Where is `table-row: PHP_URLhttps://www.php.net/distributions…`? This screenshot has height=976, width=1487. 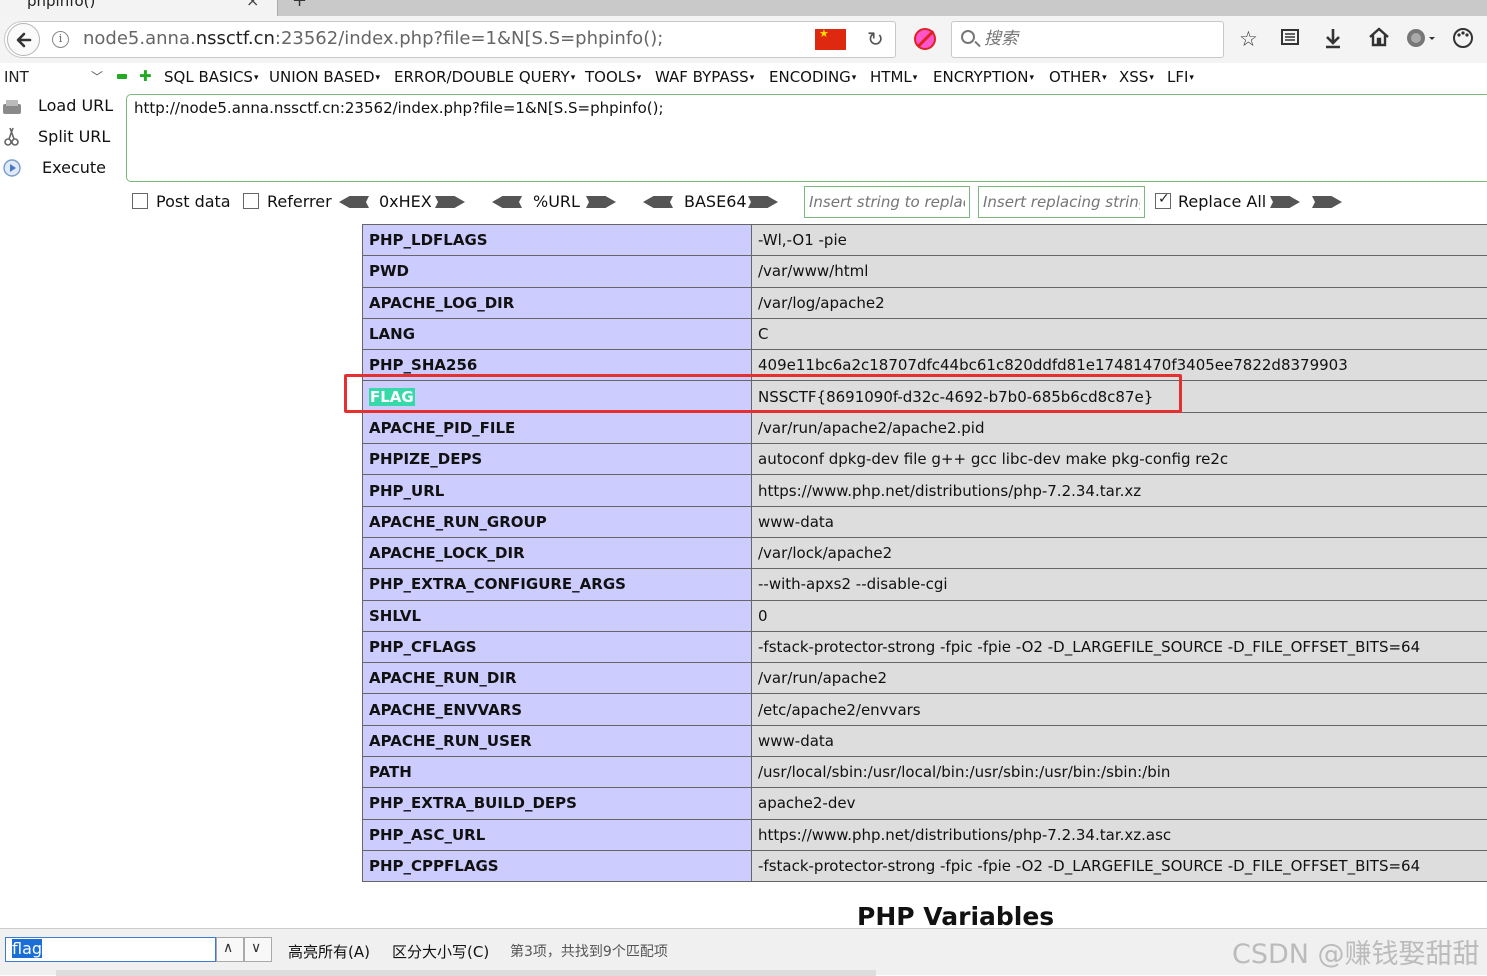
table-row: PHP_URLhttps://www.php.net/distributions… is located at coordinates (925, 490).